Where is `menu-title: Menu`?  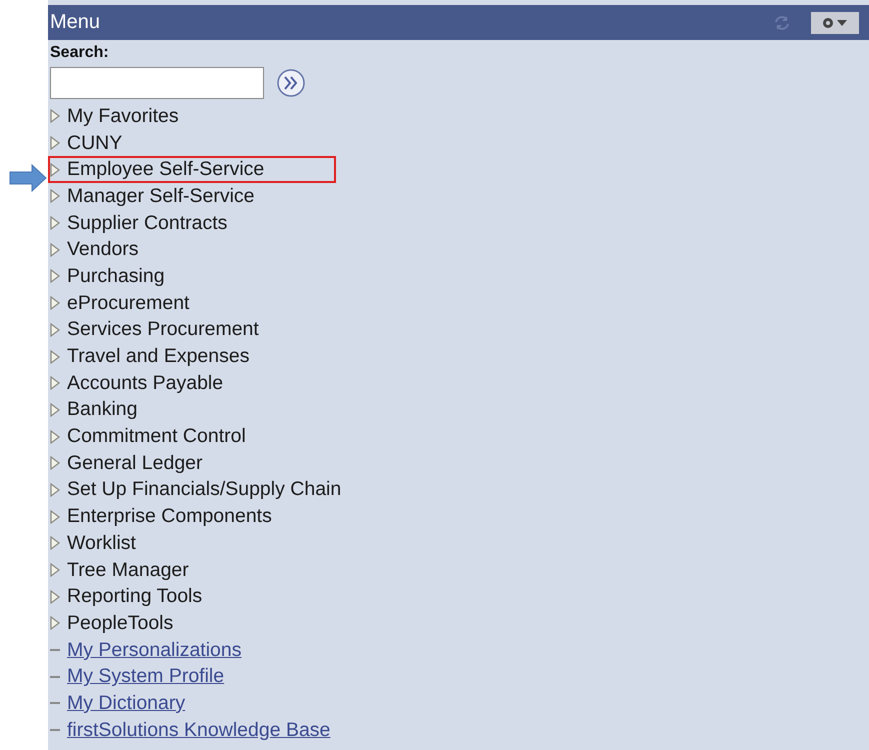 menu-title: Menu is located at coordinates (76, 22).